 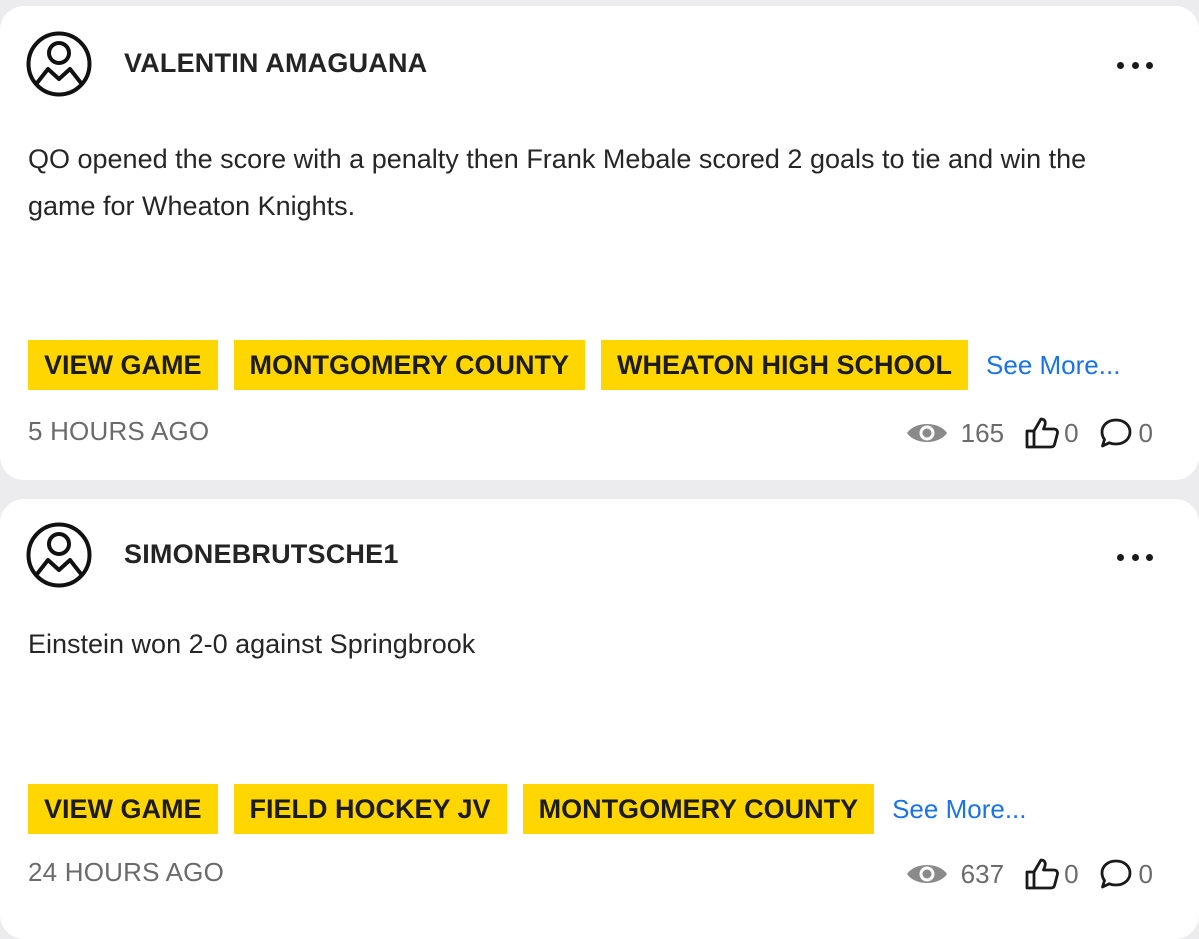 I want to click on post-stats: 165 0 0, so click(x=1029, y=433).